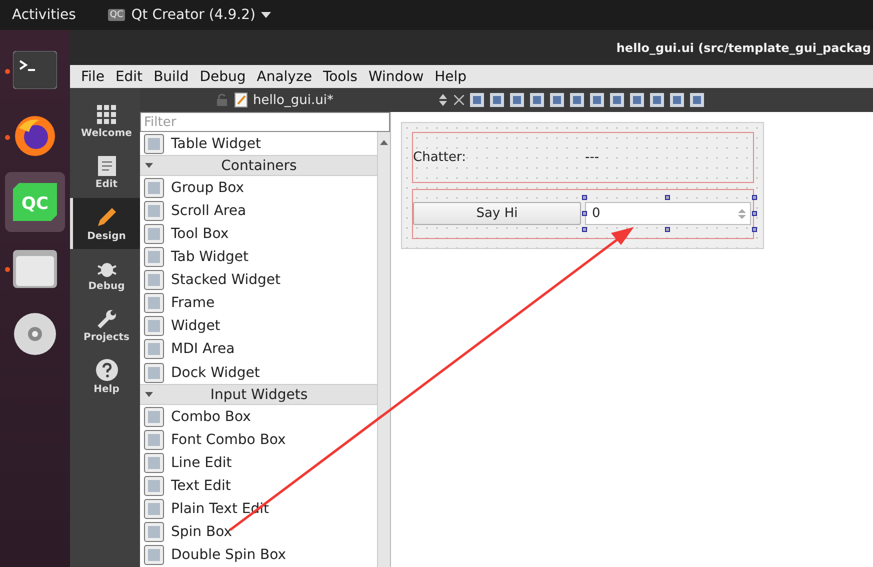 The width and height of the screenshot is (873, 567). What do you see at coordinates (293, 100) in the screenshot?
I see `editor-tab: hello_gui.ui*` at bounding box center [293, 100].